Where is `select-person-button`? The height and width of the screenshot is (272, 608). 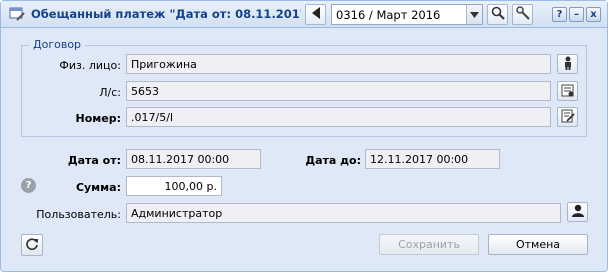
select-person-button is located at coordinates (567, 64).